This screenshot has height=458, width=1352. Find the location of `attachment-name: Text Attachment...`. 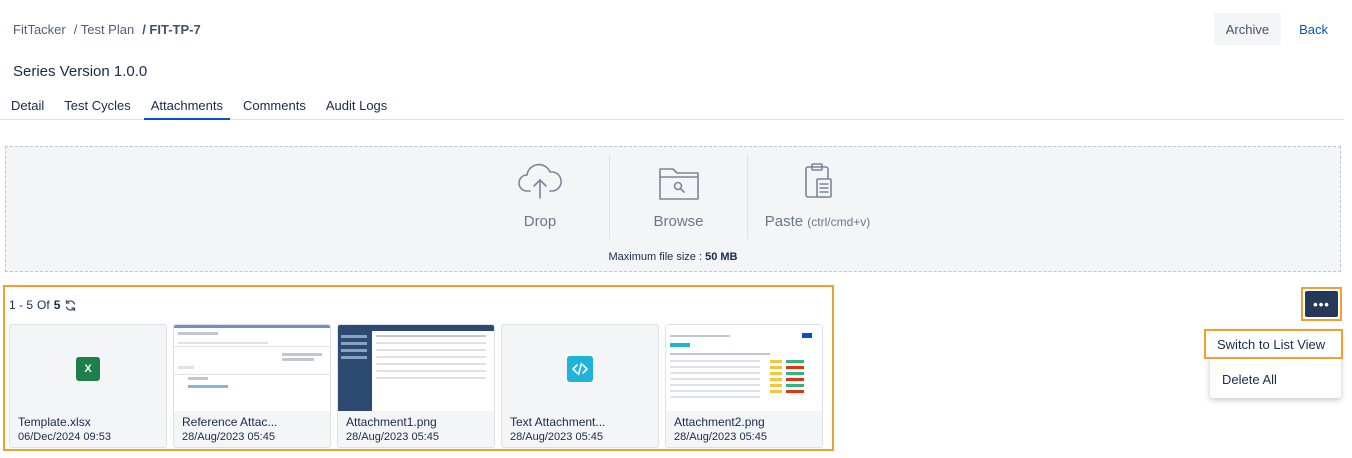

attachment-name: Text Attachment... is located at coordinates (558, 422).